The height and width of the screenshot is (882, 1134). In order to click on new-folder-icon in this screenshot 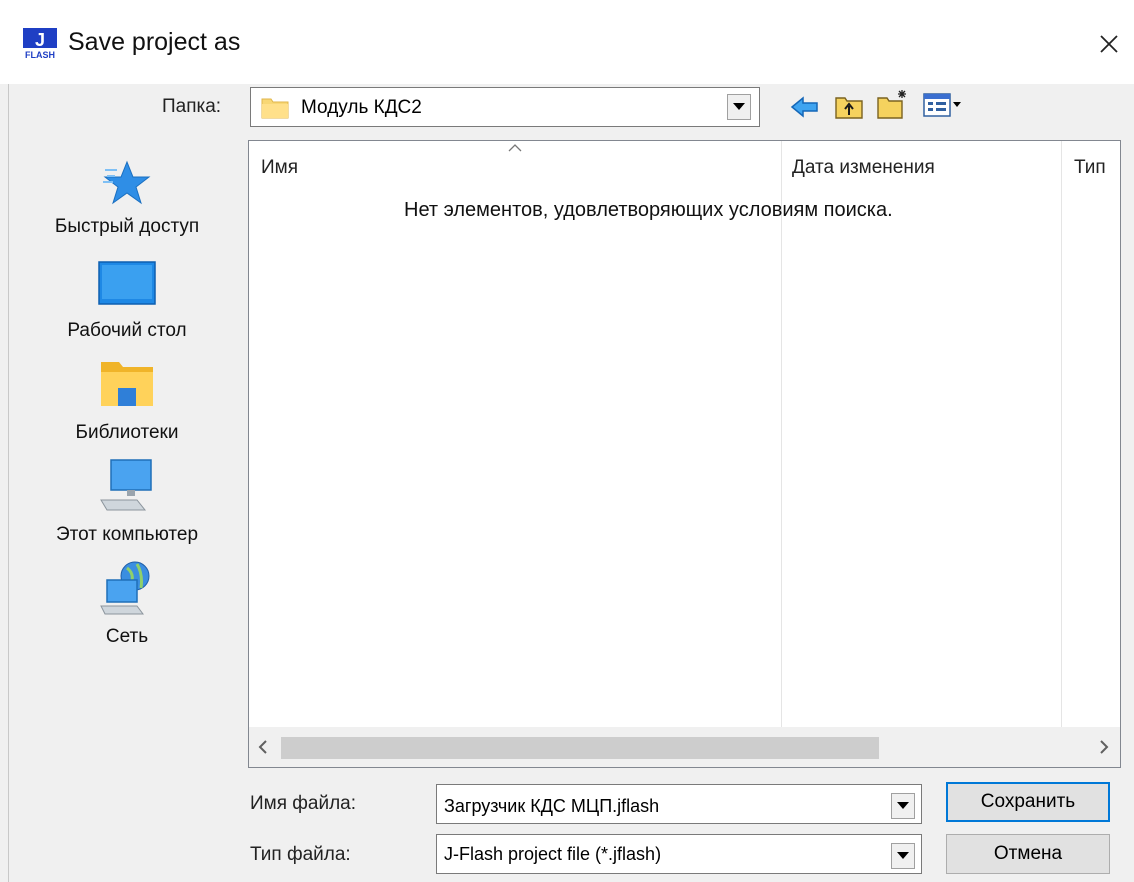, I will do `click(893, 104)`.